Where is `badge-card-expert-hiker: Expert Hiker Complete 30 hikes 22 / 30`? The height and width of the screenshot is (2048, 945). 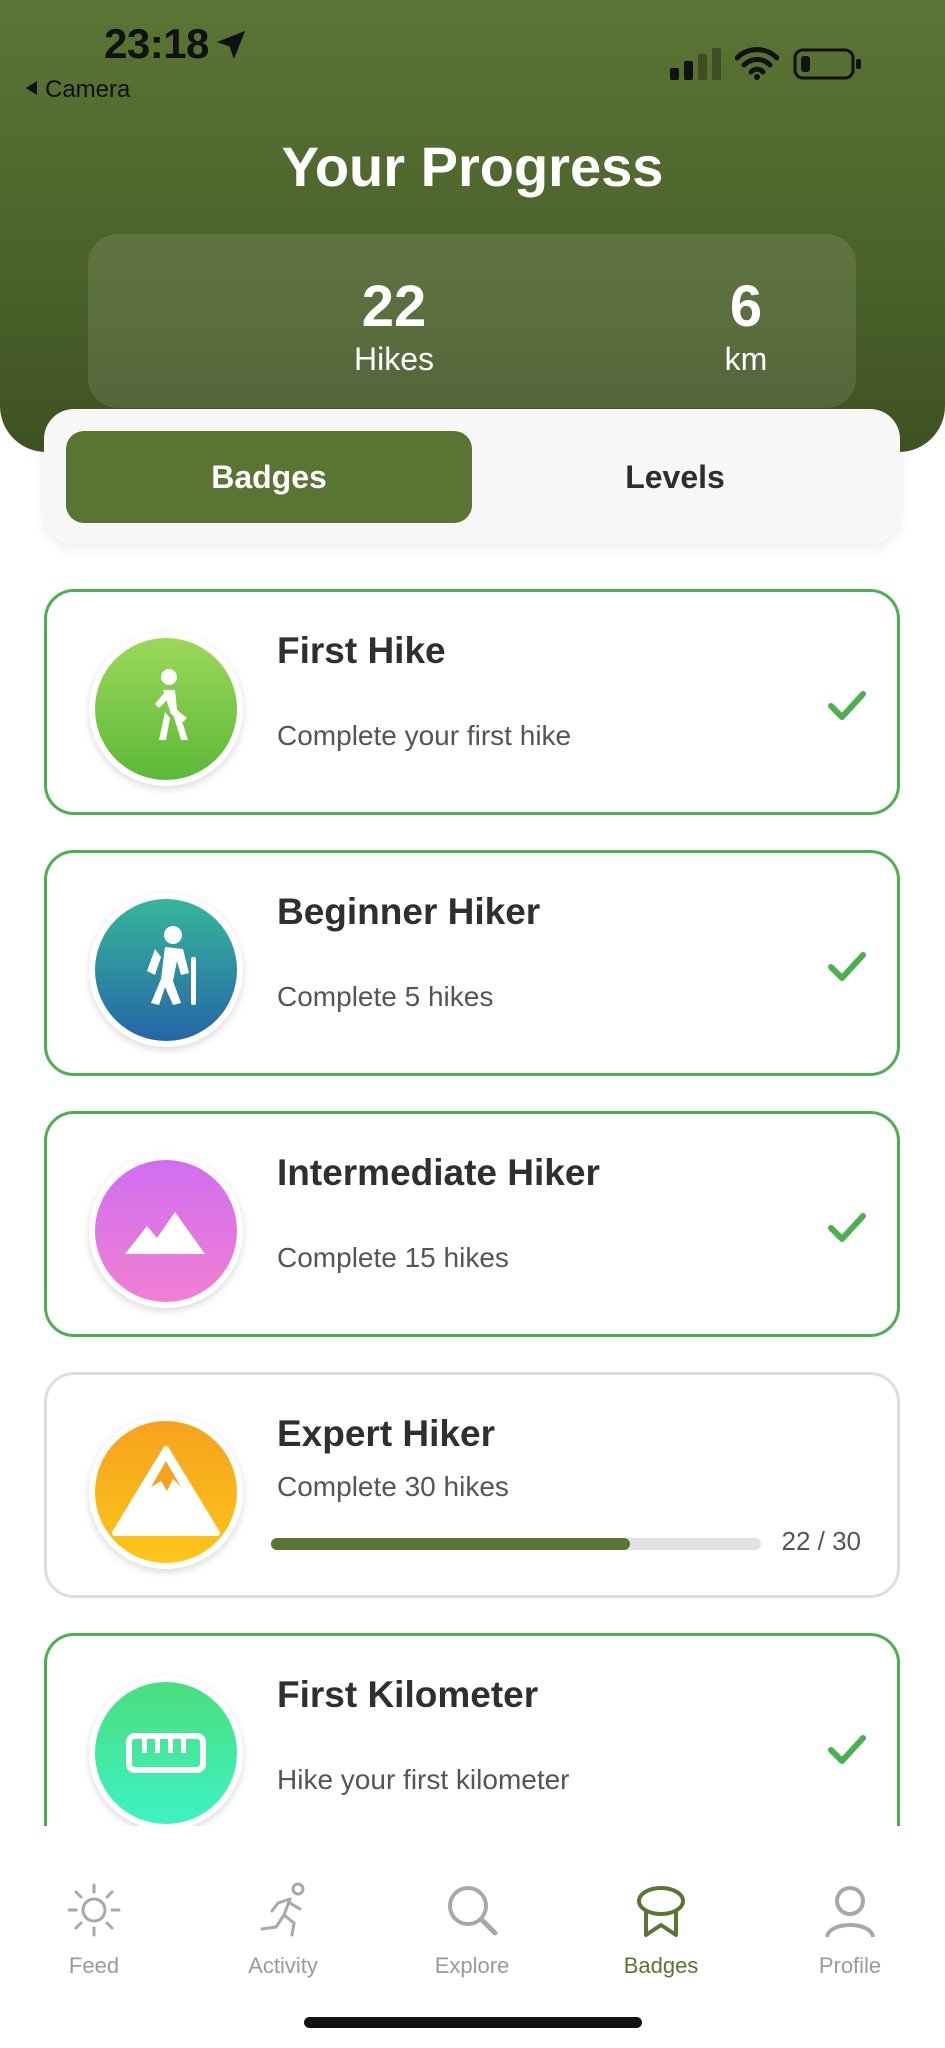 badge-card-expert-hiker: Expert Hiker Complete 30 hikes 22 / 30 is located at coordinates (472, 1485).